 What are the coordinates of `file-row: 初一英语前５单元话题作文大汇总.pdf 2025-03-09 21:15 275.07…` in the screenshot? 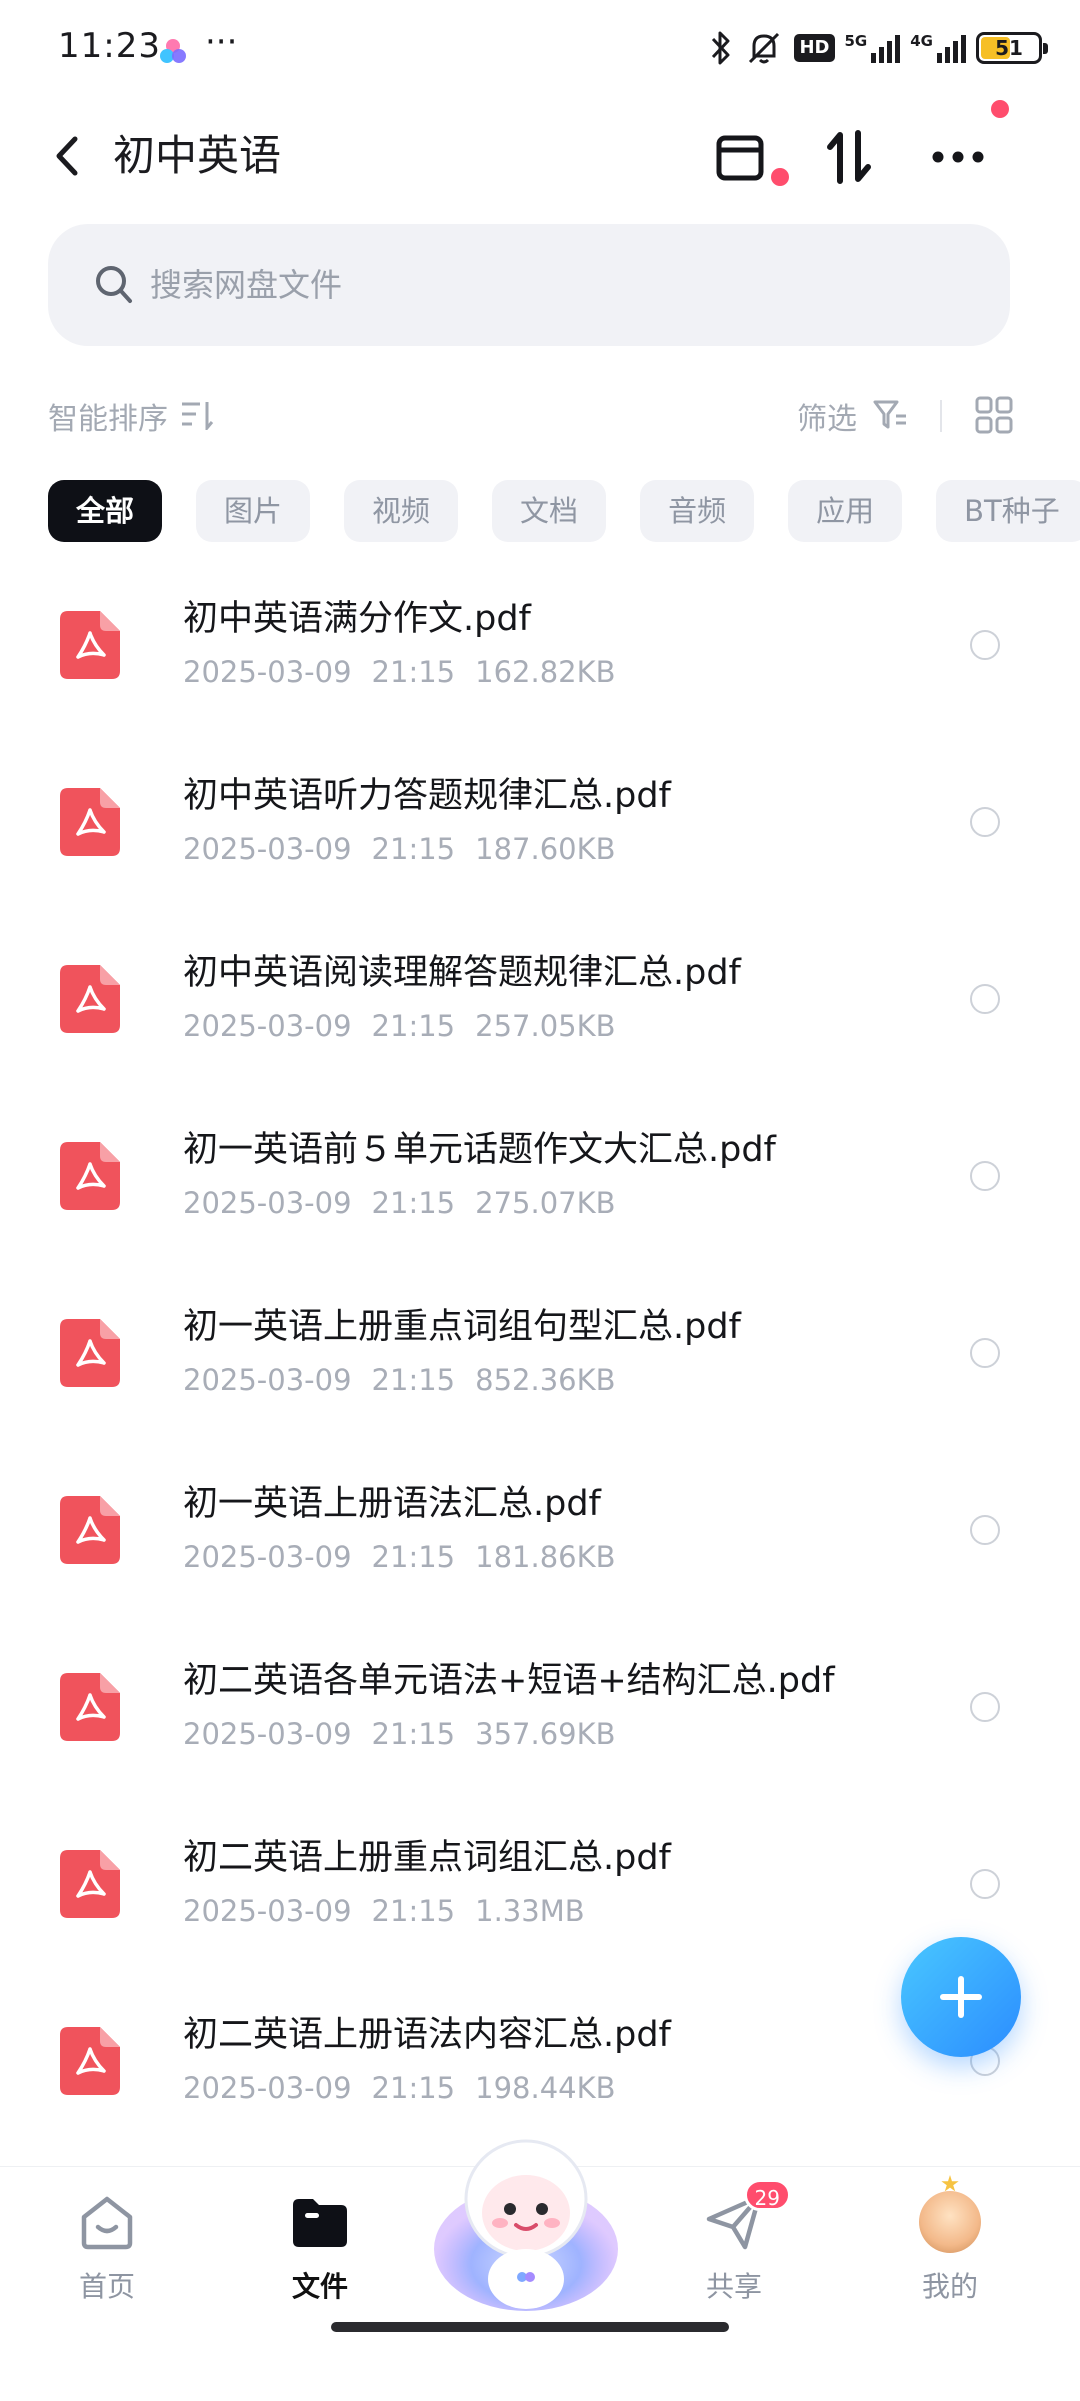 It's located at (540, 1179).